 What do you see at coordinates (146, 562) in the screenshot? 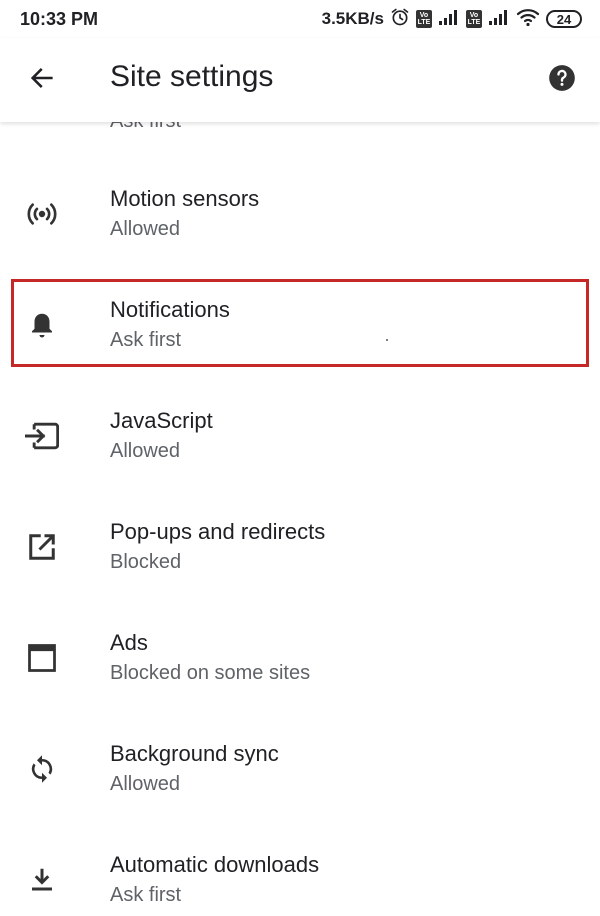
I see `setting-status: Blocked` at bounding box center [146, 562].